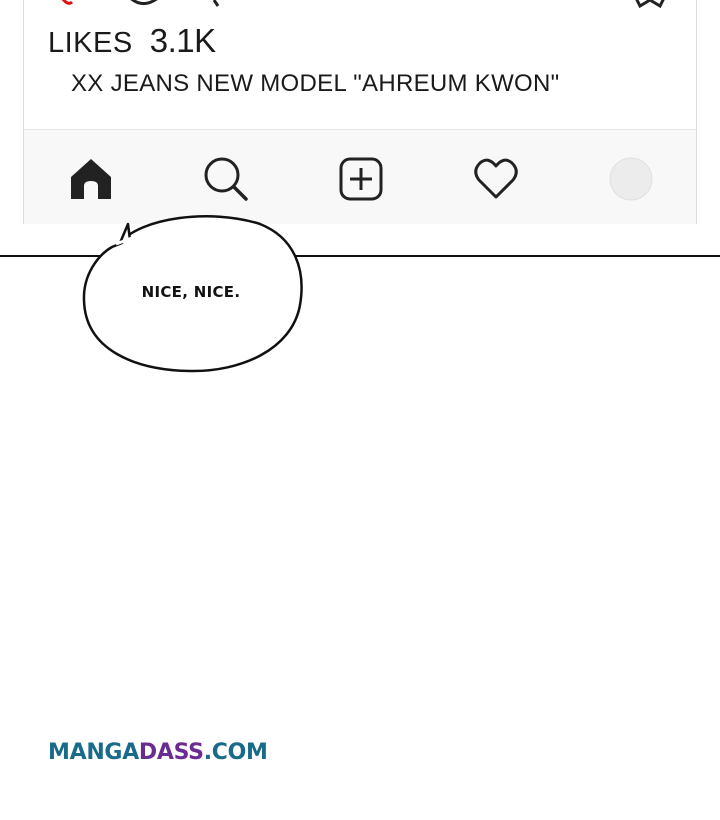 The image size is (720, 820). I want to click on heart-icon, so click(496, 179).